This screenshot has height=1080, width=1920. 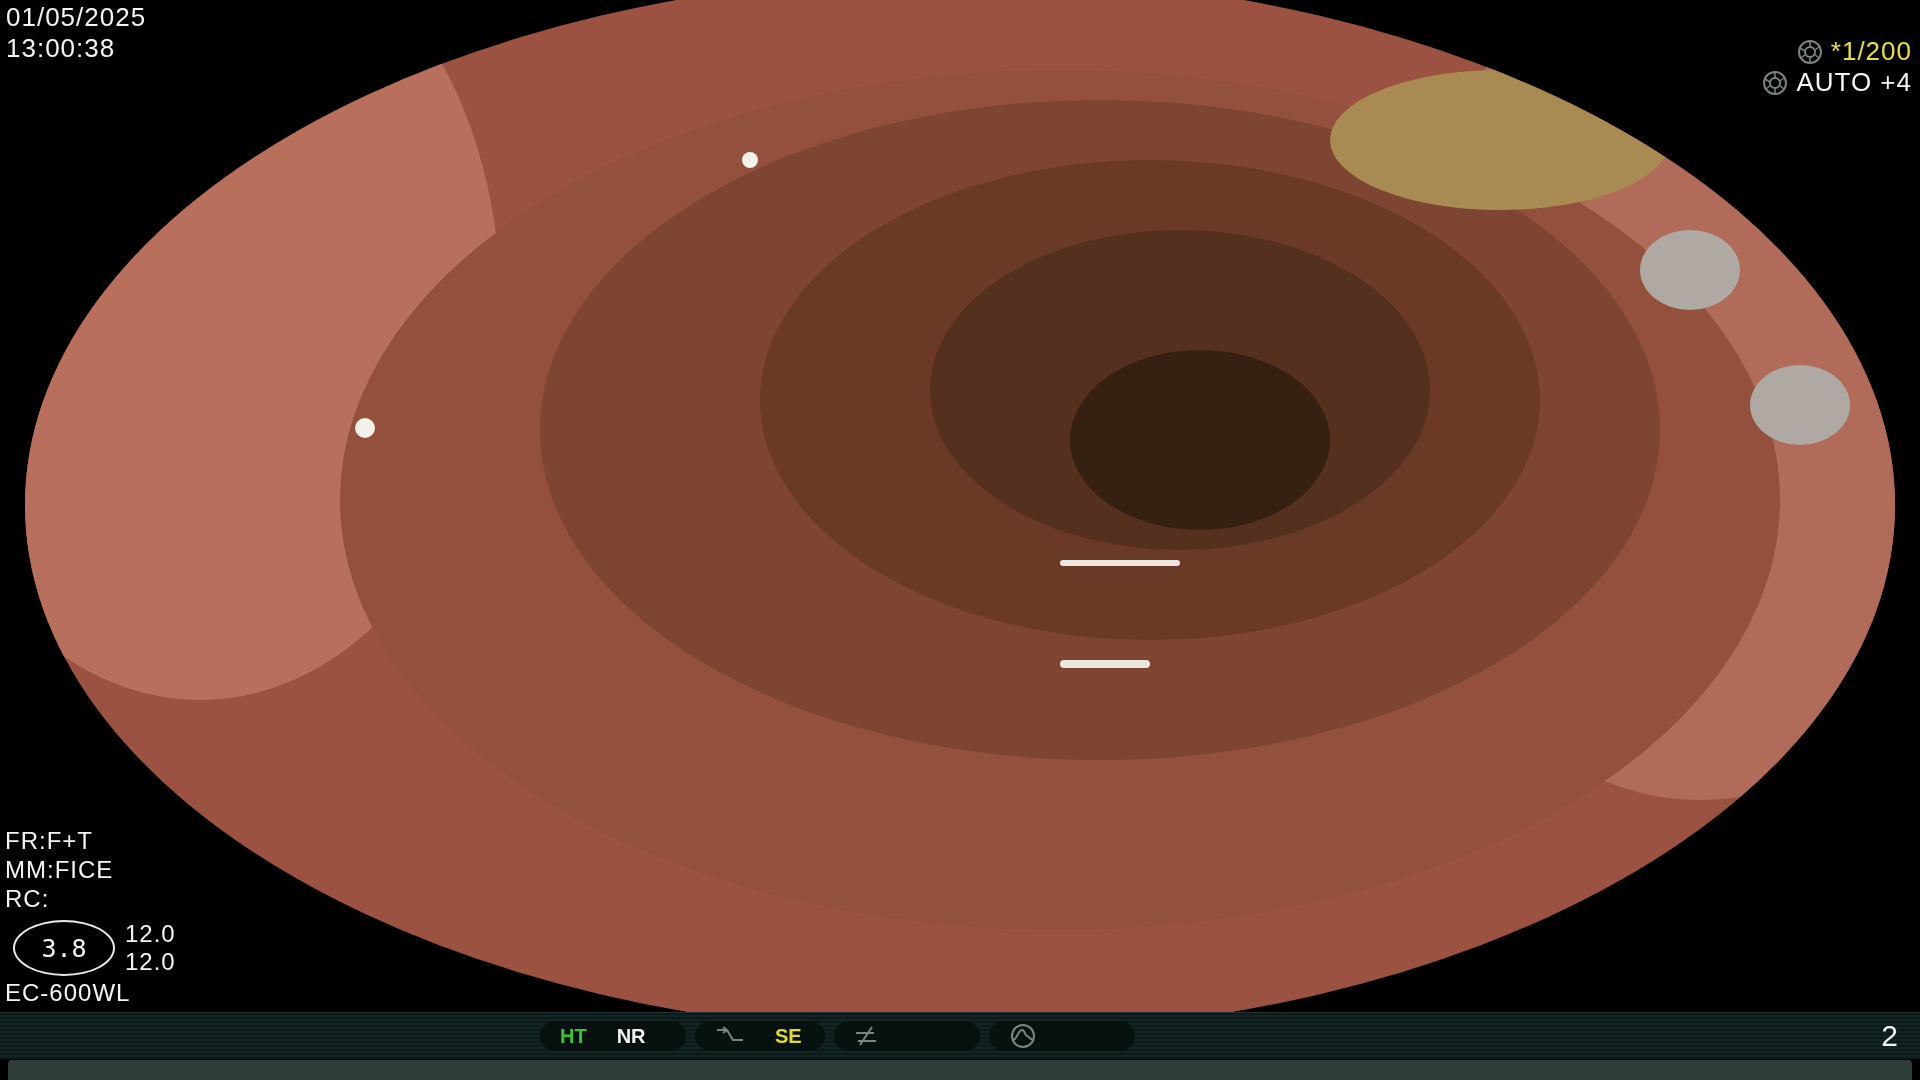 What do you see at coordinates (61, 49) in the screenshot?
I see `time-text: 13:00:38` at bounding box center [61, 49].